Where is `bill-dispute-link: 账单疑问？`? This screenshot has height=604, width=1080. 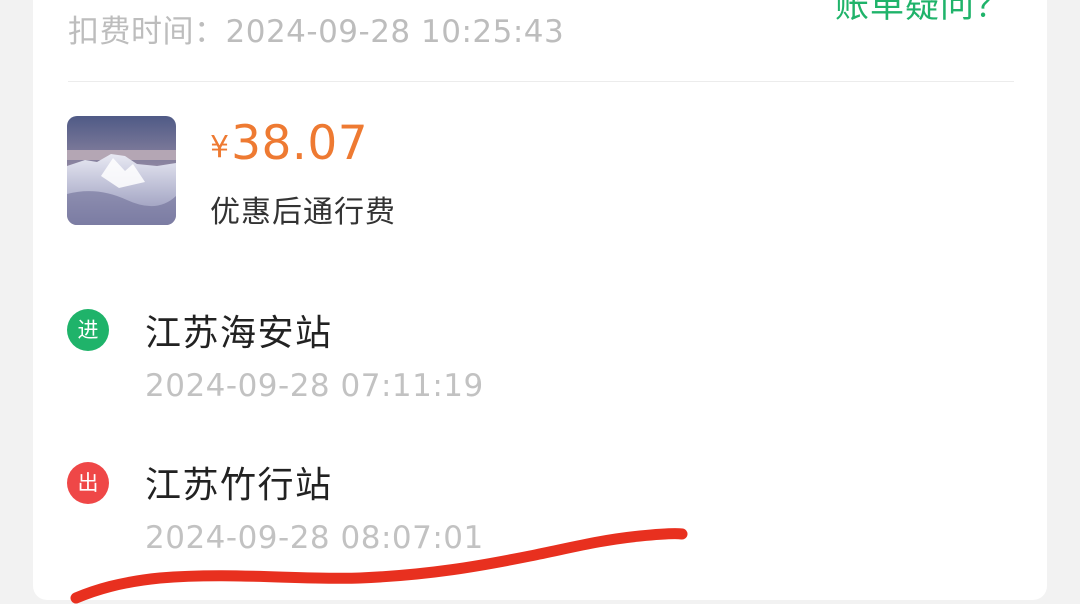
bill-dispute-link: 账单疑问？ is located at coordinates (922, 13).